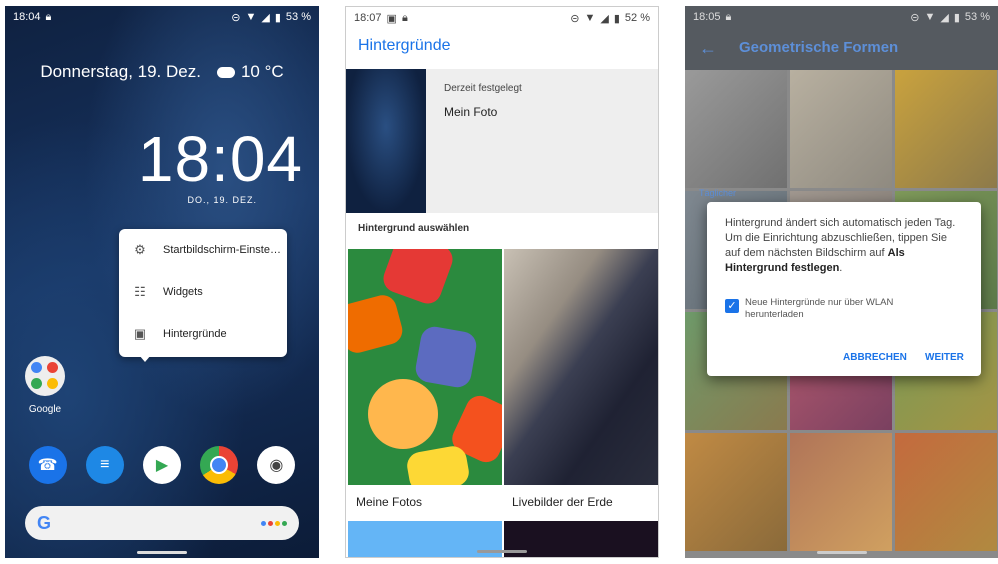  I want to click on page-title: Geometrische Formen, so click(819, 47).